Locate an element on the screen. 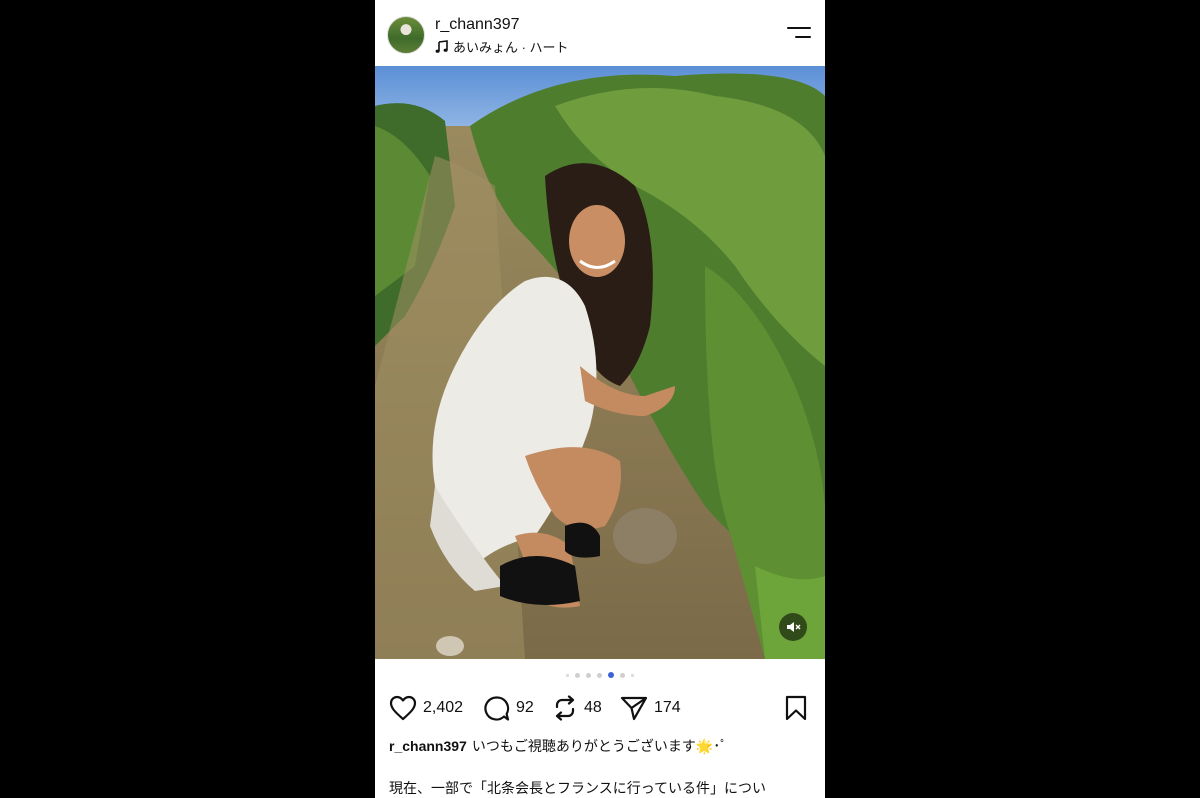 The height and width of the screenshot is (798, 1200). hamburger-icon is located at coordinates (799, 28).